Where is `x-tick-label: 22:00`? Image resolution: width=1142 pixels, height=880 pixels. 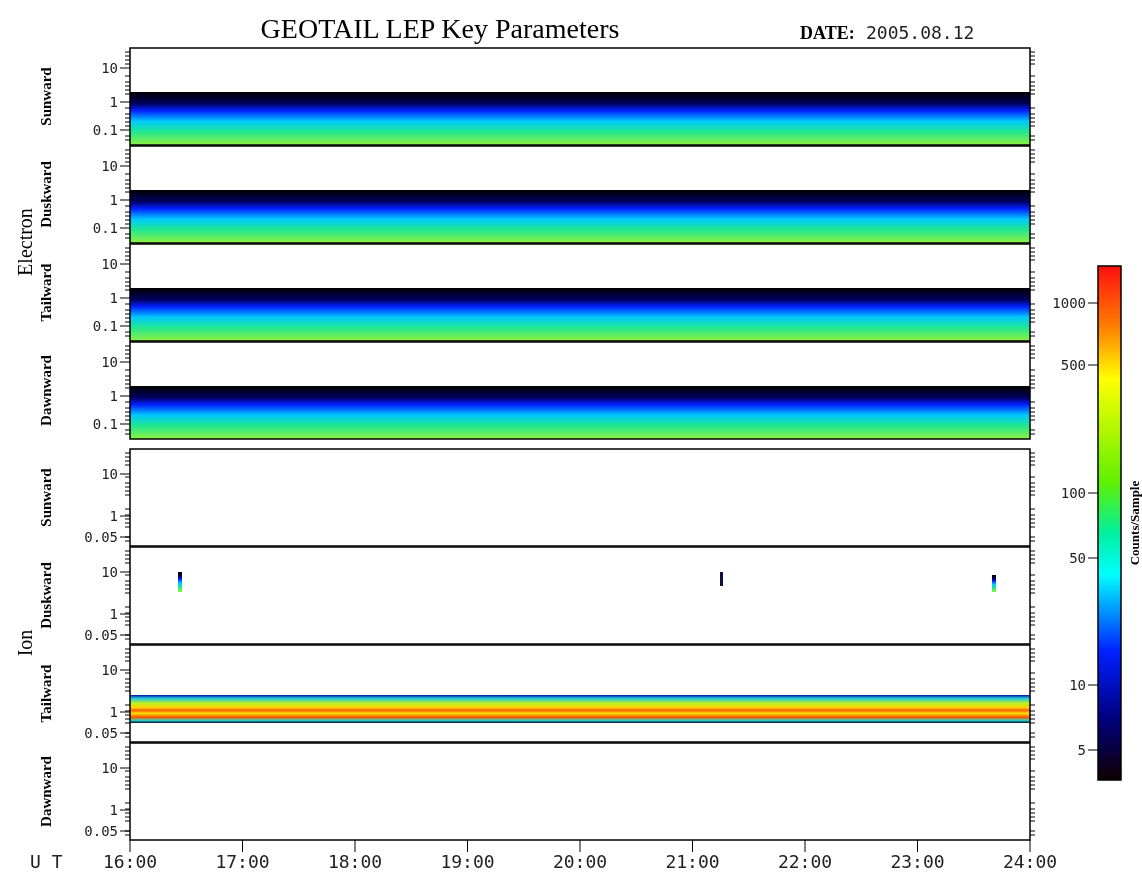 x-tick-label: 22:00 is located at coordinates (805, 861).